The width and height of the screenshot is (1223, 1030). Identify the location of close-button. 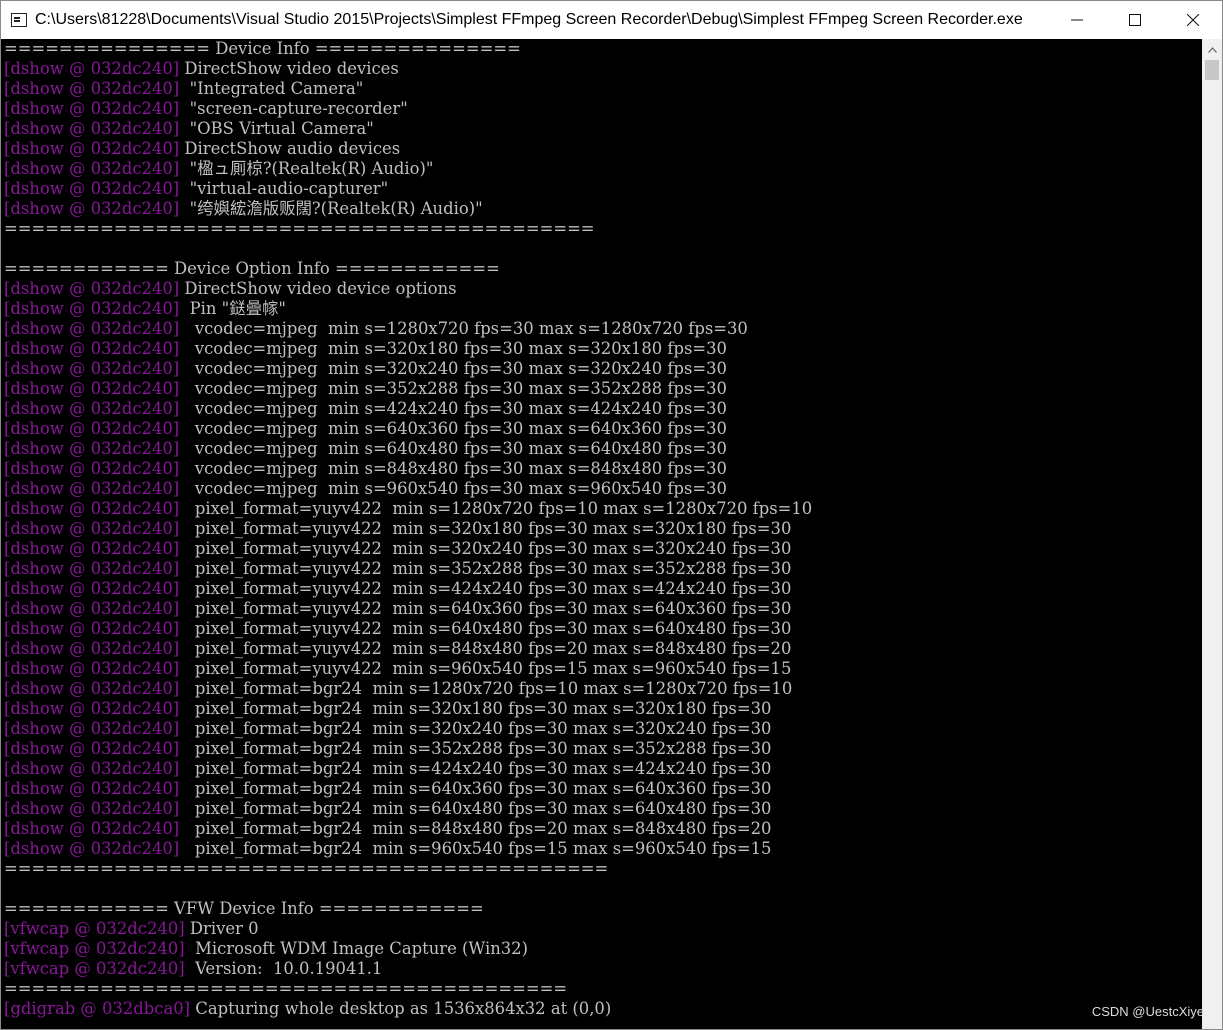
(1193, 20).